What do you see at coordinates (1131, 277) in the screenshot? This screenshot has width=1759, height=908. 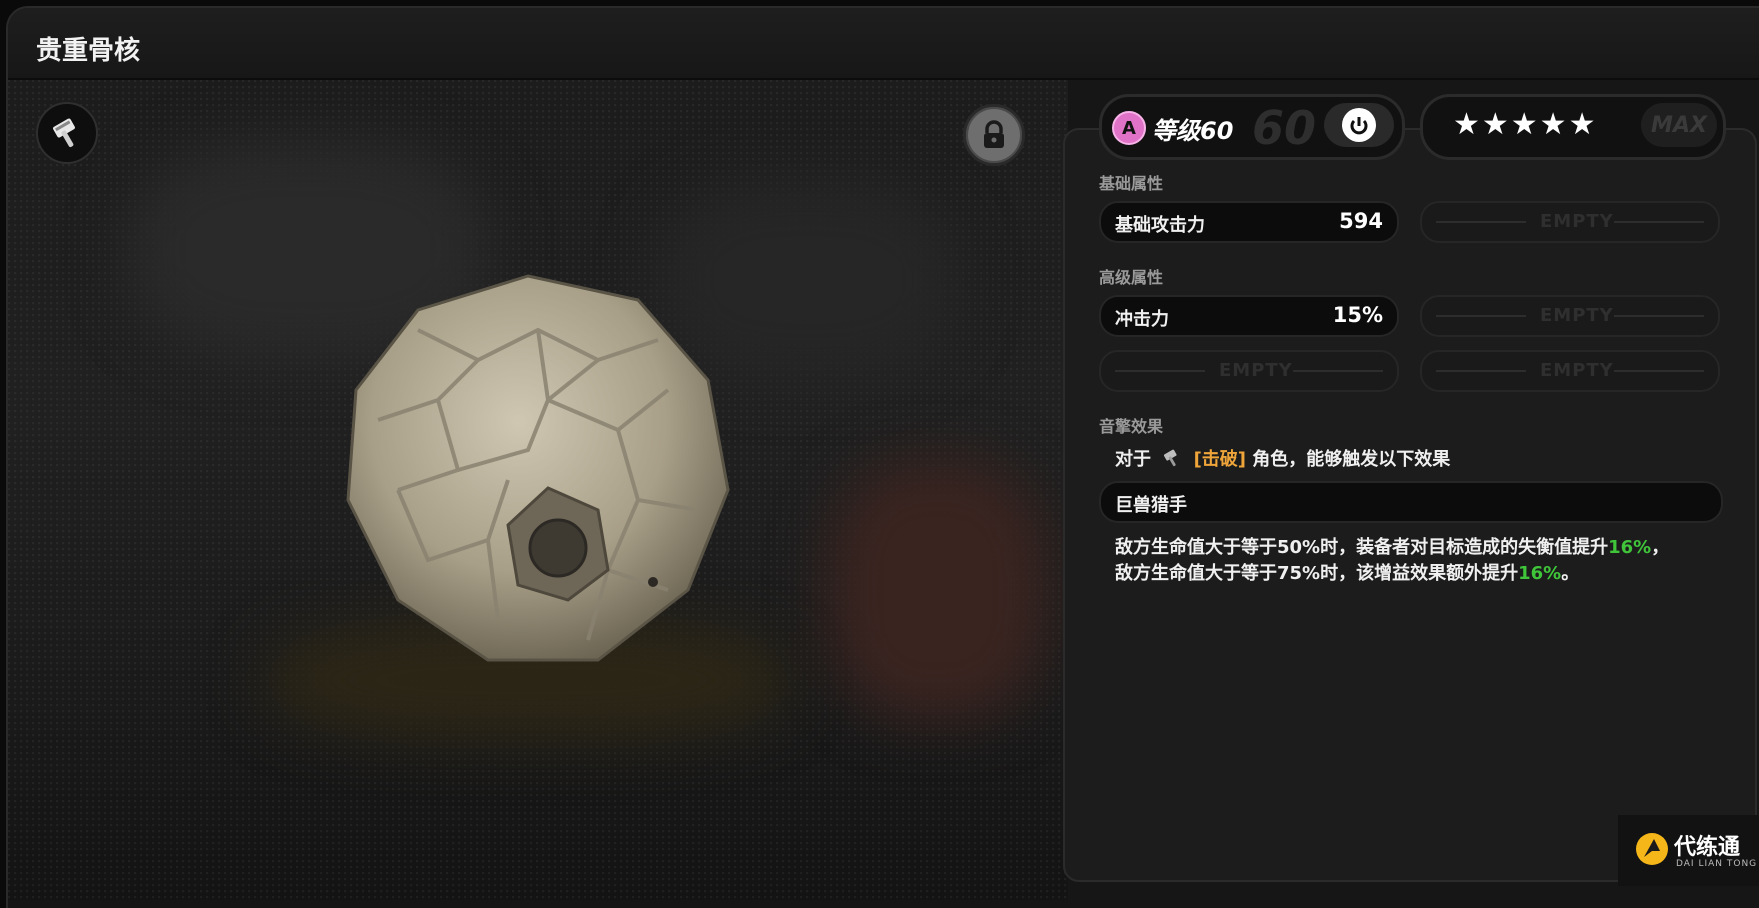 I see `advanced-attrs-label: 高级属性` at bounding box center [1131, 277].